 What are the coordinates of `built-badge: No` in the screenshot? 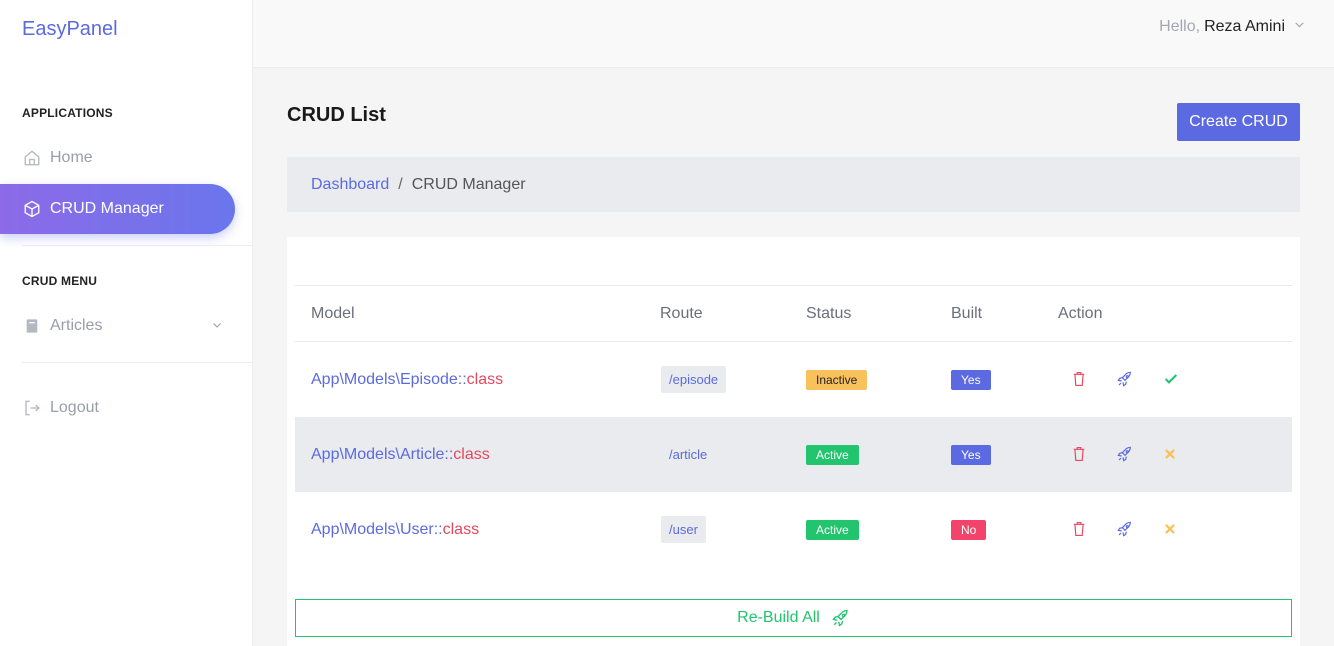 It's located at (969, 529).